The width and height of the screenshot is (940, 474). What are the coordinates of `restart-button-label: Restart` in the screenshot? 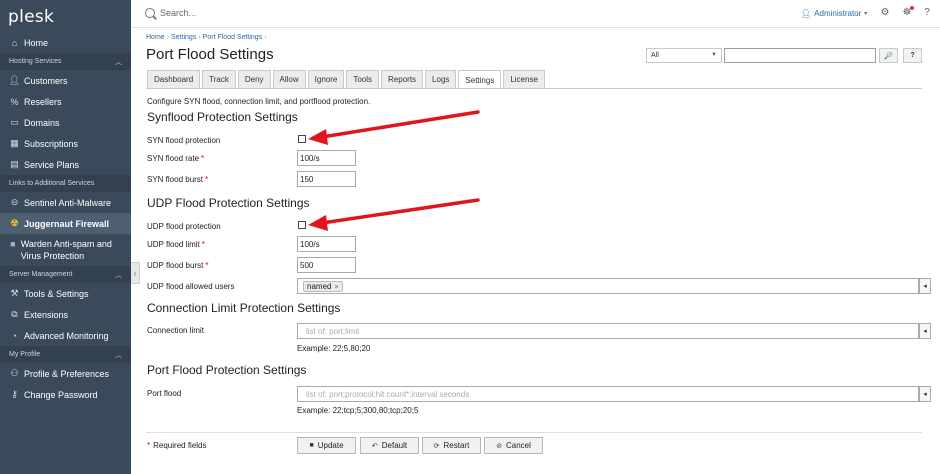 It's located at (456, 445).